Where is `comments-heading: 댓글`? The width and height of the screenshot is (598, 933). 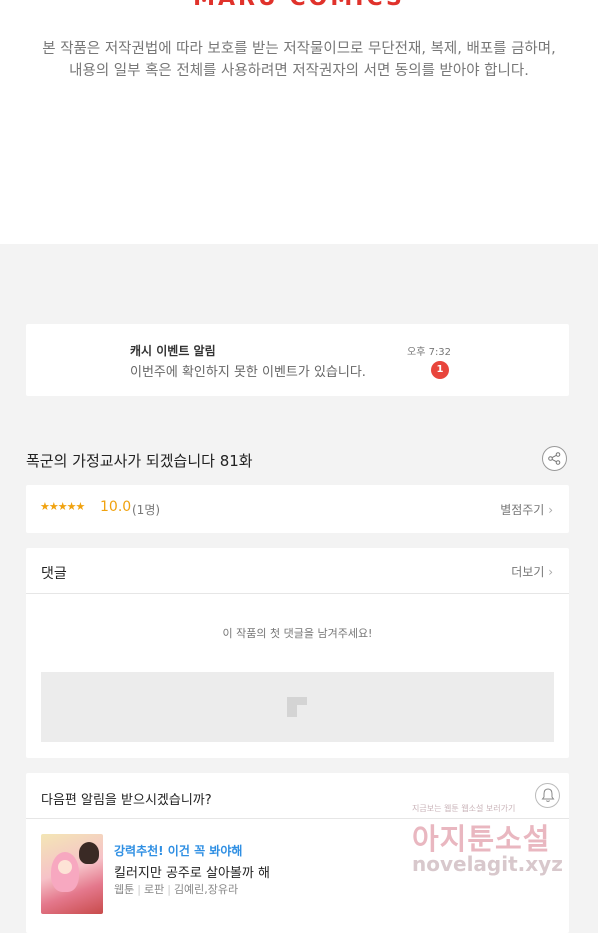
comments-heading: 댓글 is located at coordinates (54, 574).